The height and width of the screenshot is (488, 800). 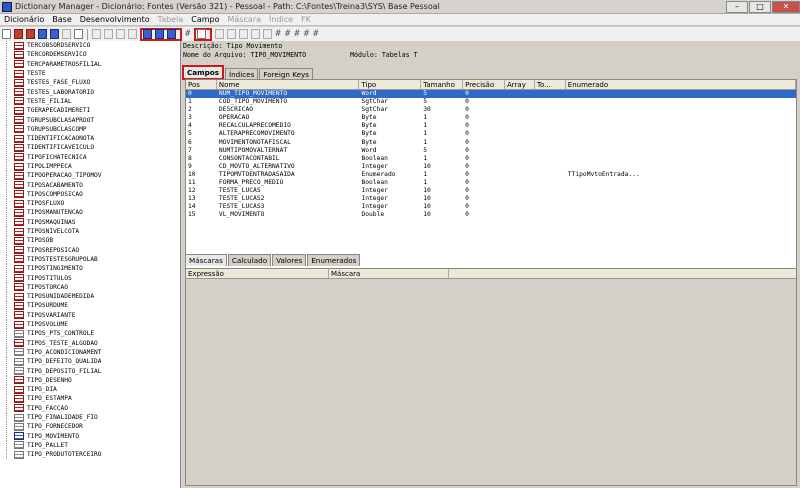 What do you see at coordinates (491, 207) in the screenshot?
I see `table-row: 14 TESTE_LUCAS3 Integer 10 0` at bounding box center [491, 207].